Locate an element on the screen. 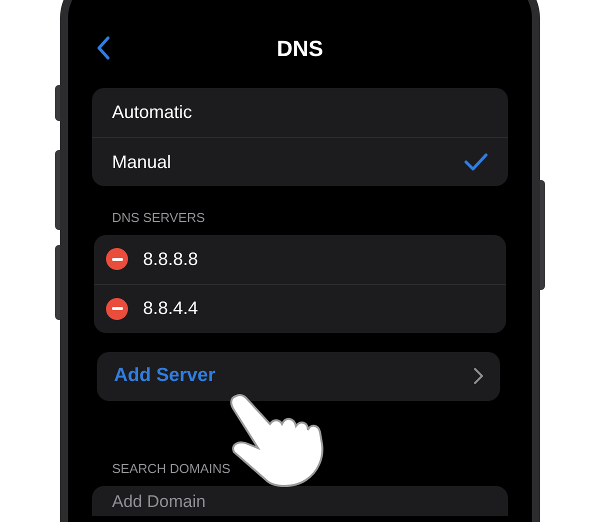 This screenshot has width=600, height=522. section-header: SEARCH DOMAINS is located at coordinates (171, 469).